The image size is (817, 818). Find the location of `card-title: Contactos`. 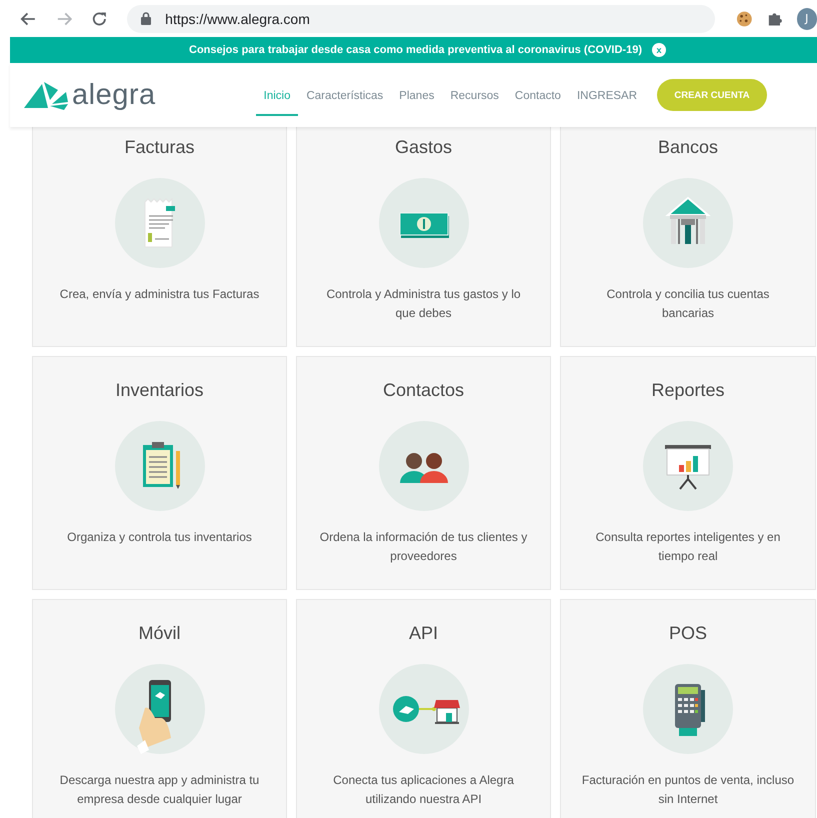

card-title: Contactos is located at coordinates (423, 390).